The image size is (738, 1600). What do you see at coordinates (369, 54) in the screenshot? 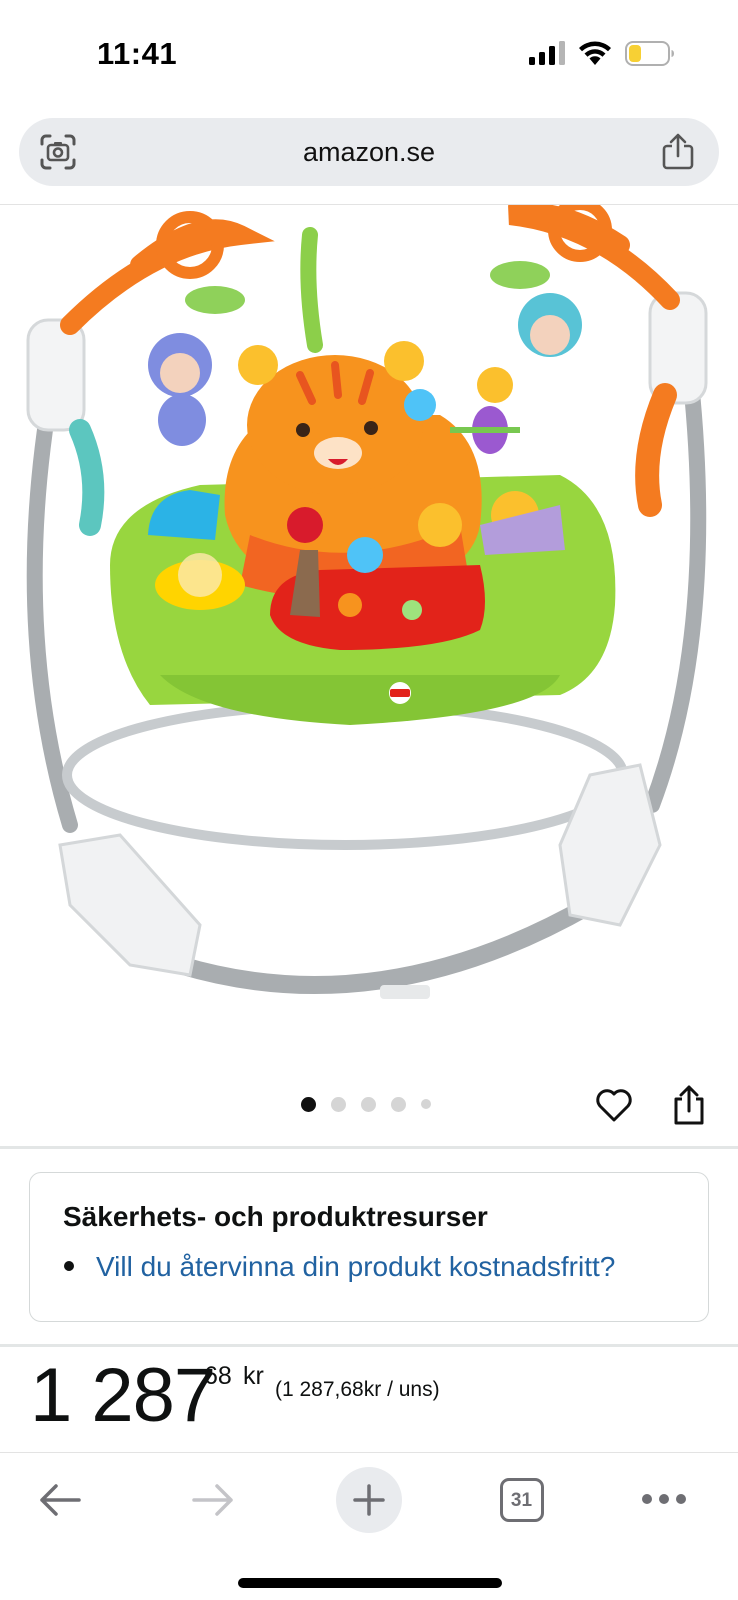
I see `status-bar: 11:41` at bounding box center [369, 54].